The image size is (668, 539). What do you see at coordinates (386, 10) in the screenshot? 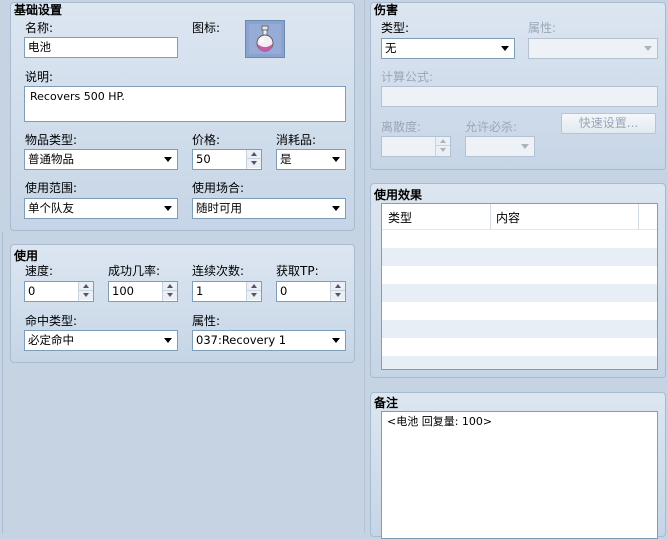
I see `damage-title: 伤害` at bounding box center [386, 10].